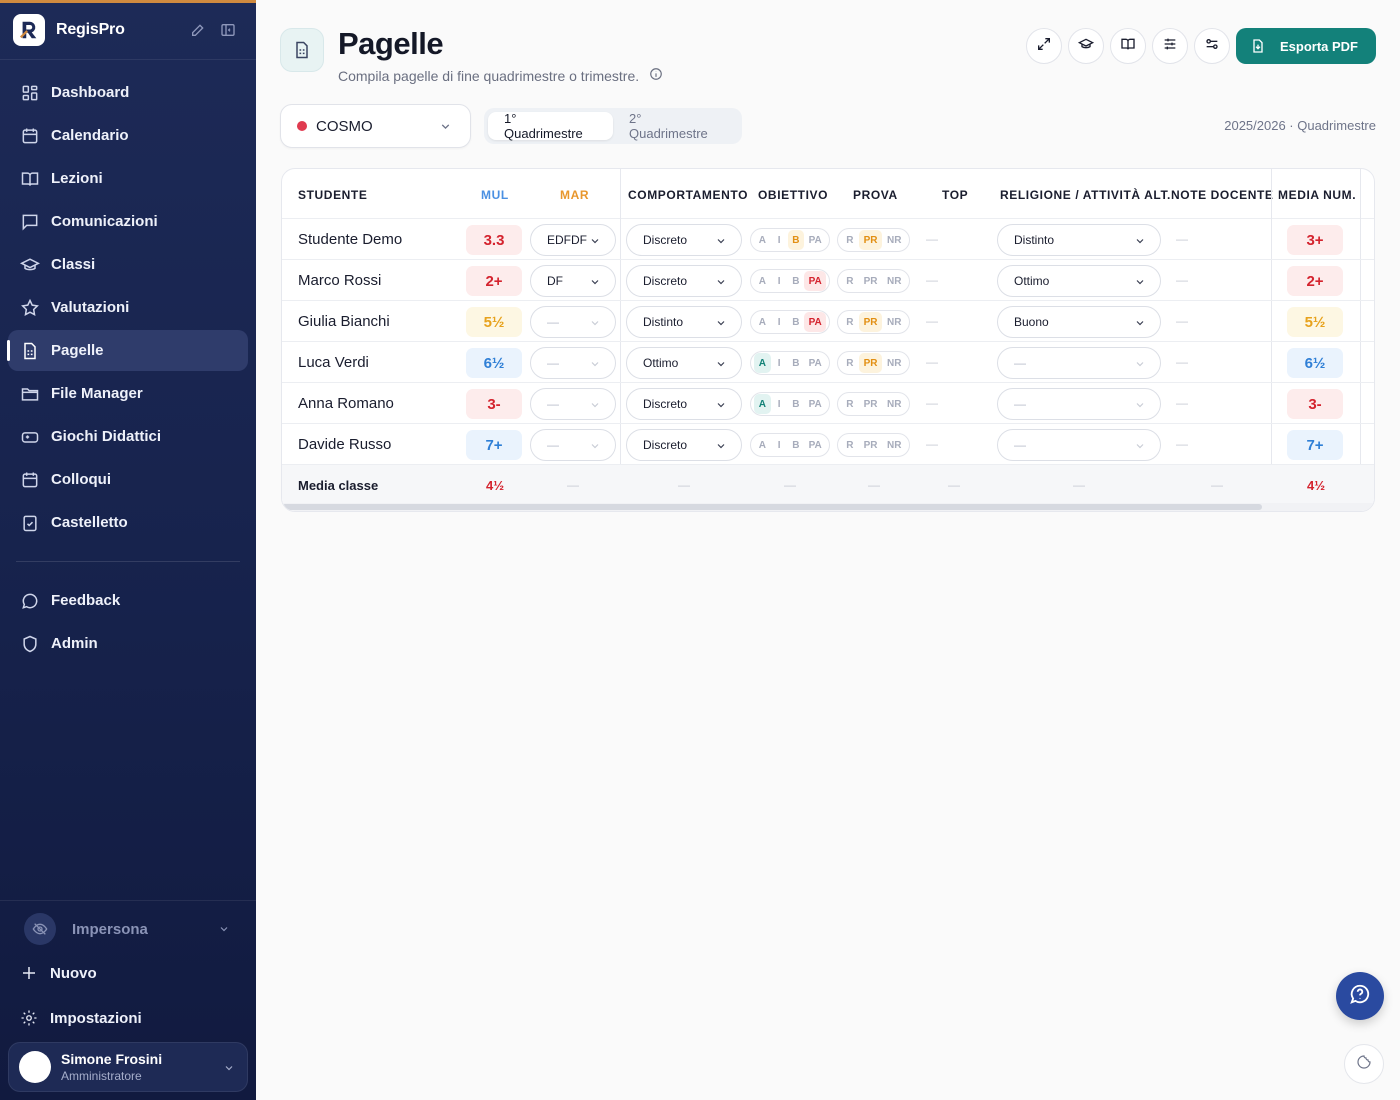  I want to click on edit-icon, so click(198, 30).